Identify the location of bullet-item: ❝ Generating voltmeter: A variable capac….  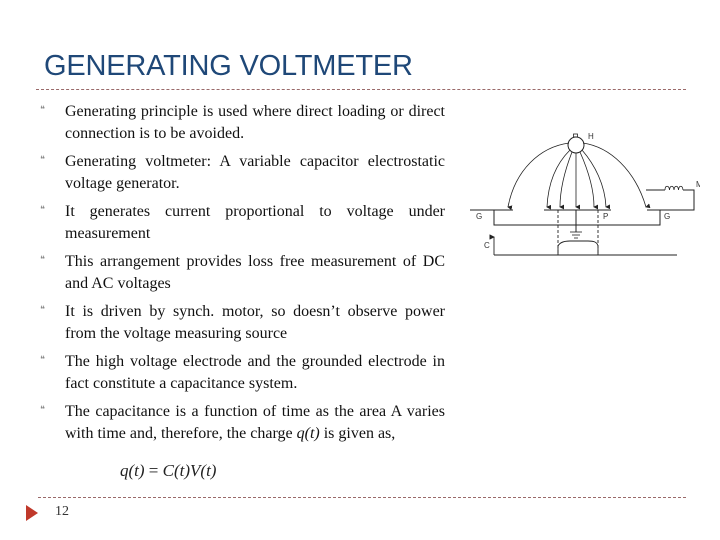
(242, 172).